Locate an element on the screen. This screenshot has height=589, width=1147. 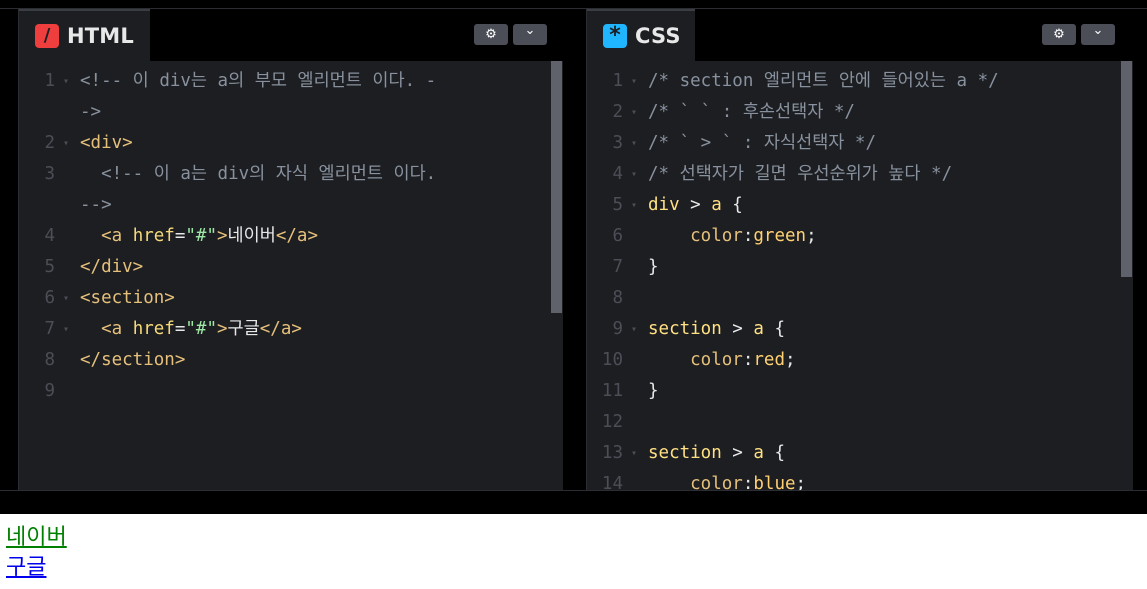
line-number: 3 is located at coordinates (49, 174).